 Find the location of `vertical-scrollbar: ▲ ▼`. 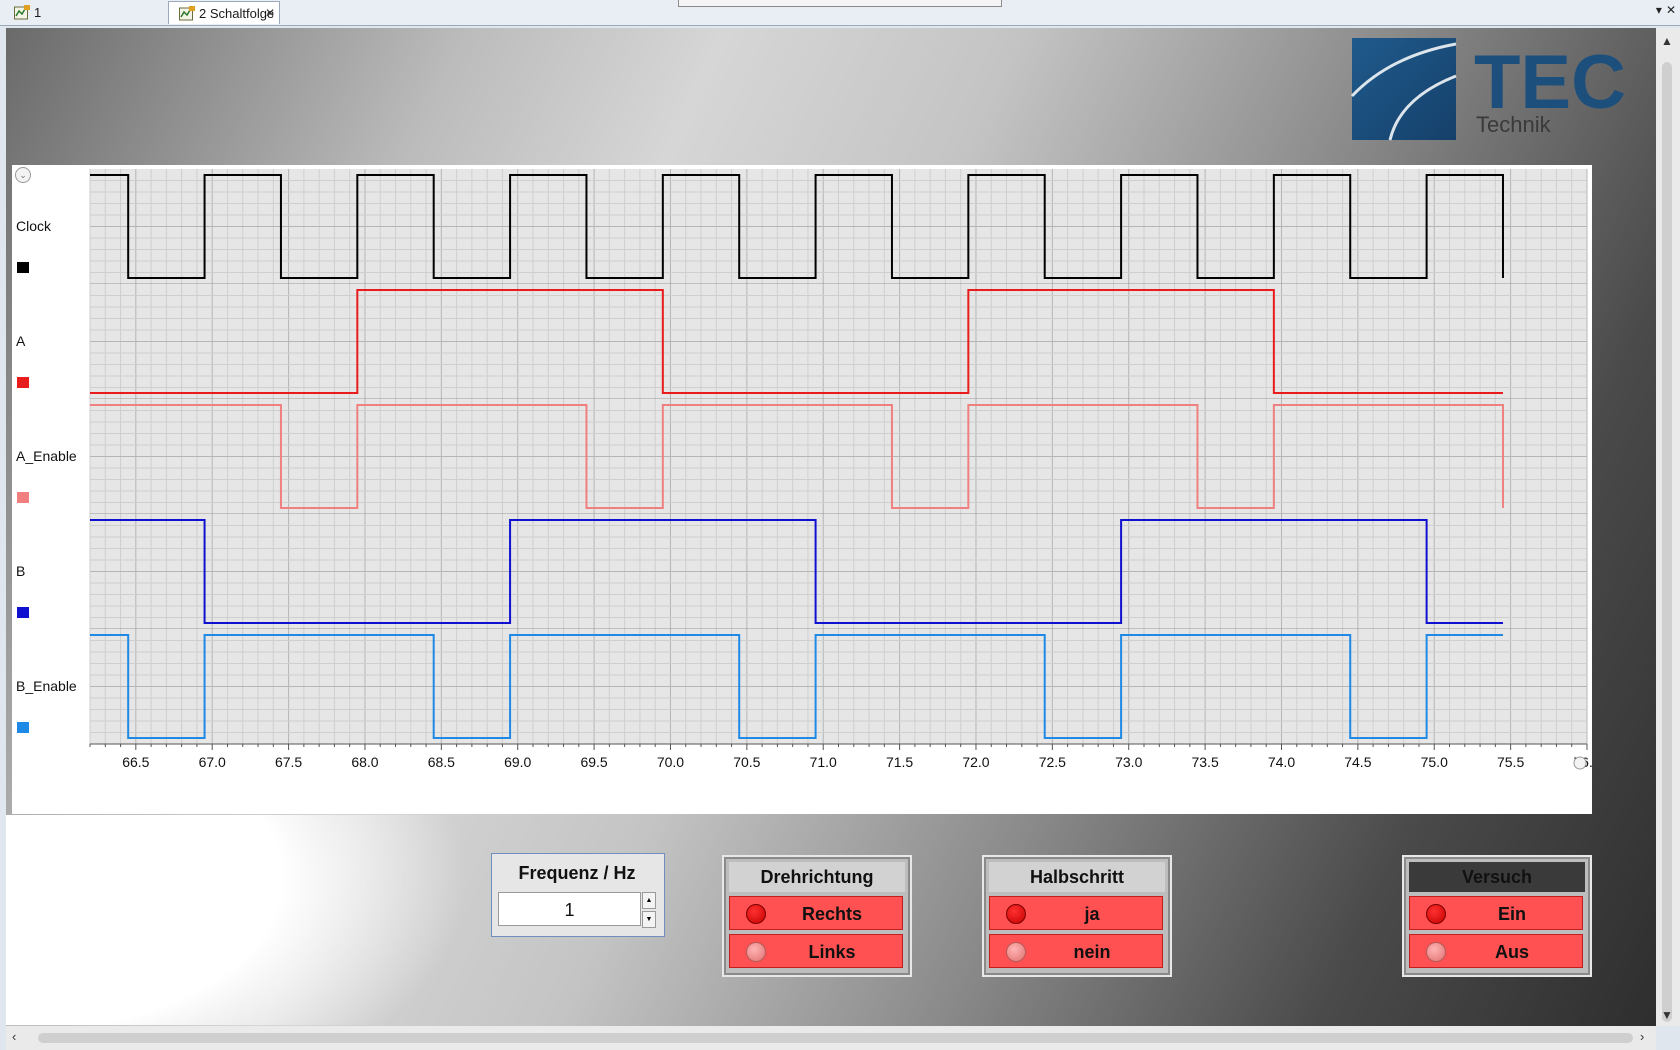

vertical-scrollbar: ▲ ▼ is located at coordinates (1668, 527).